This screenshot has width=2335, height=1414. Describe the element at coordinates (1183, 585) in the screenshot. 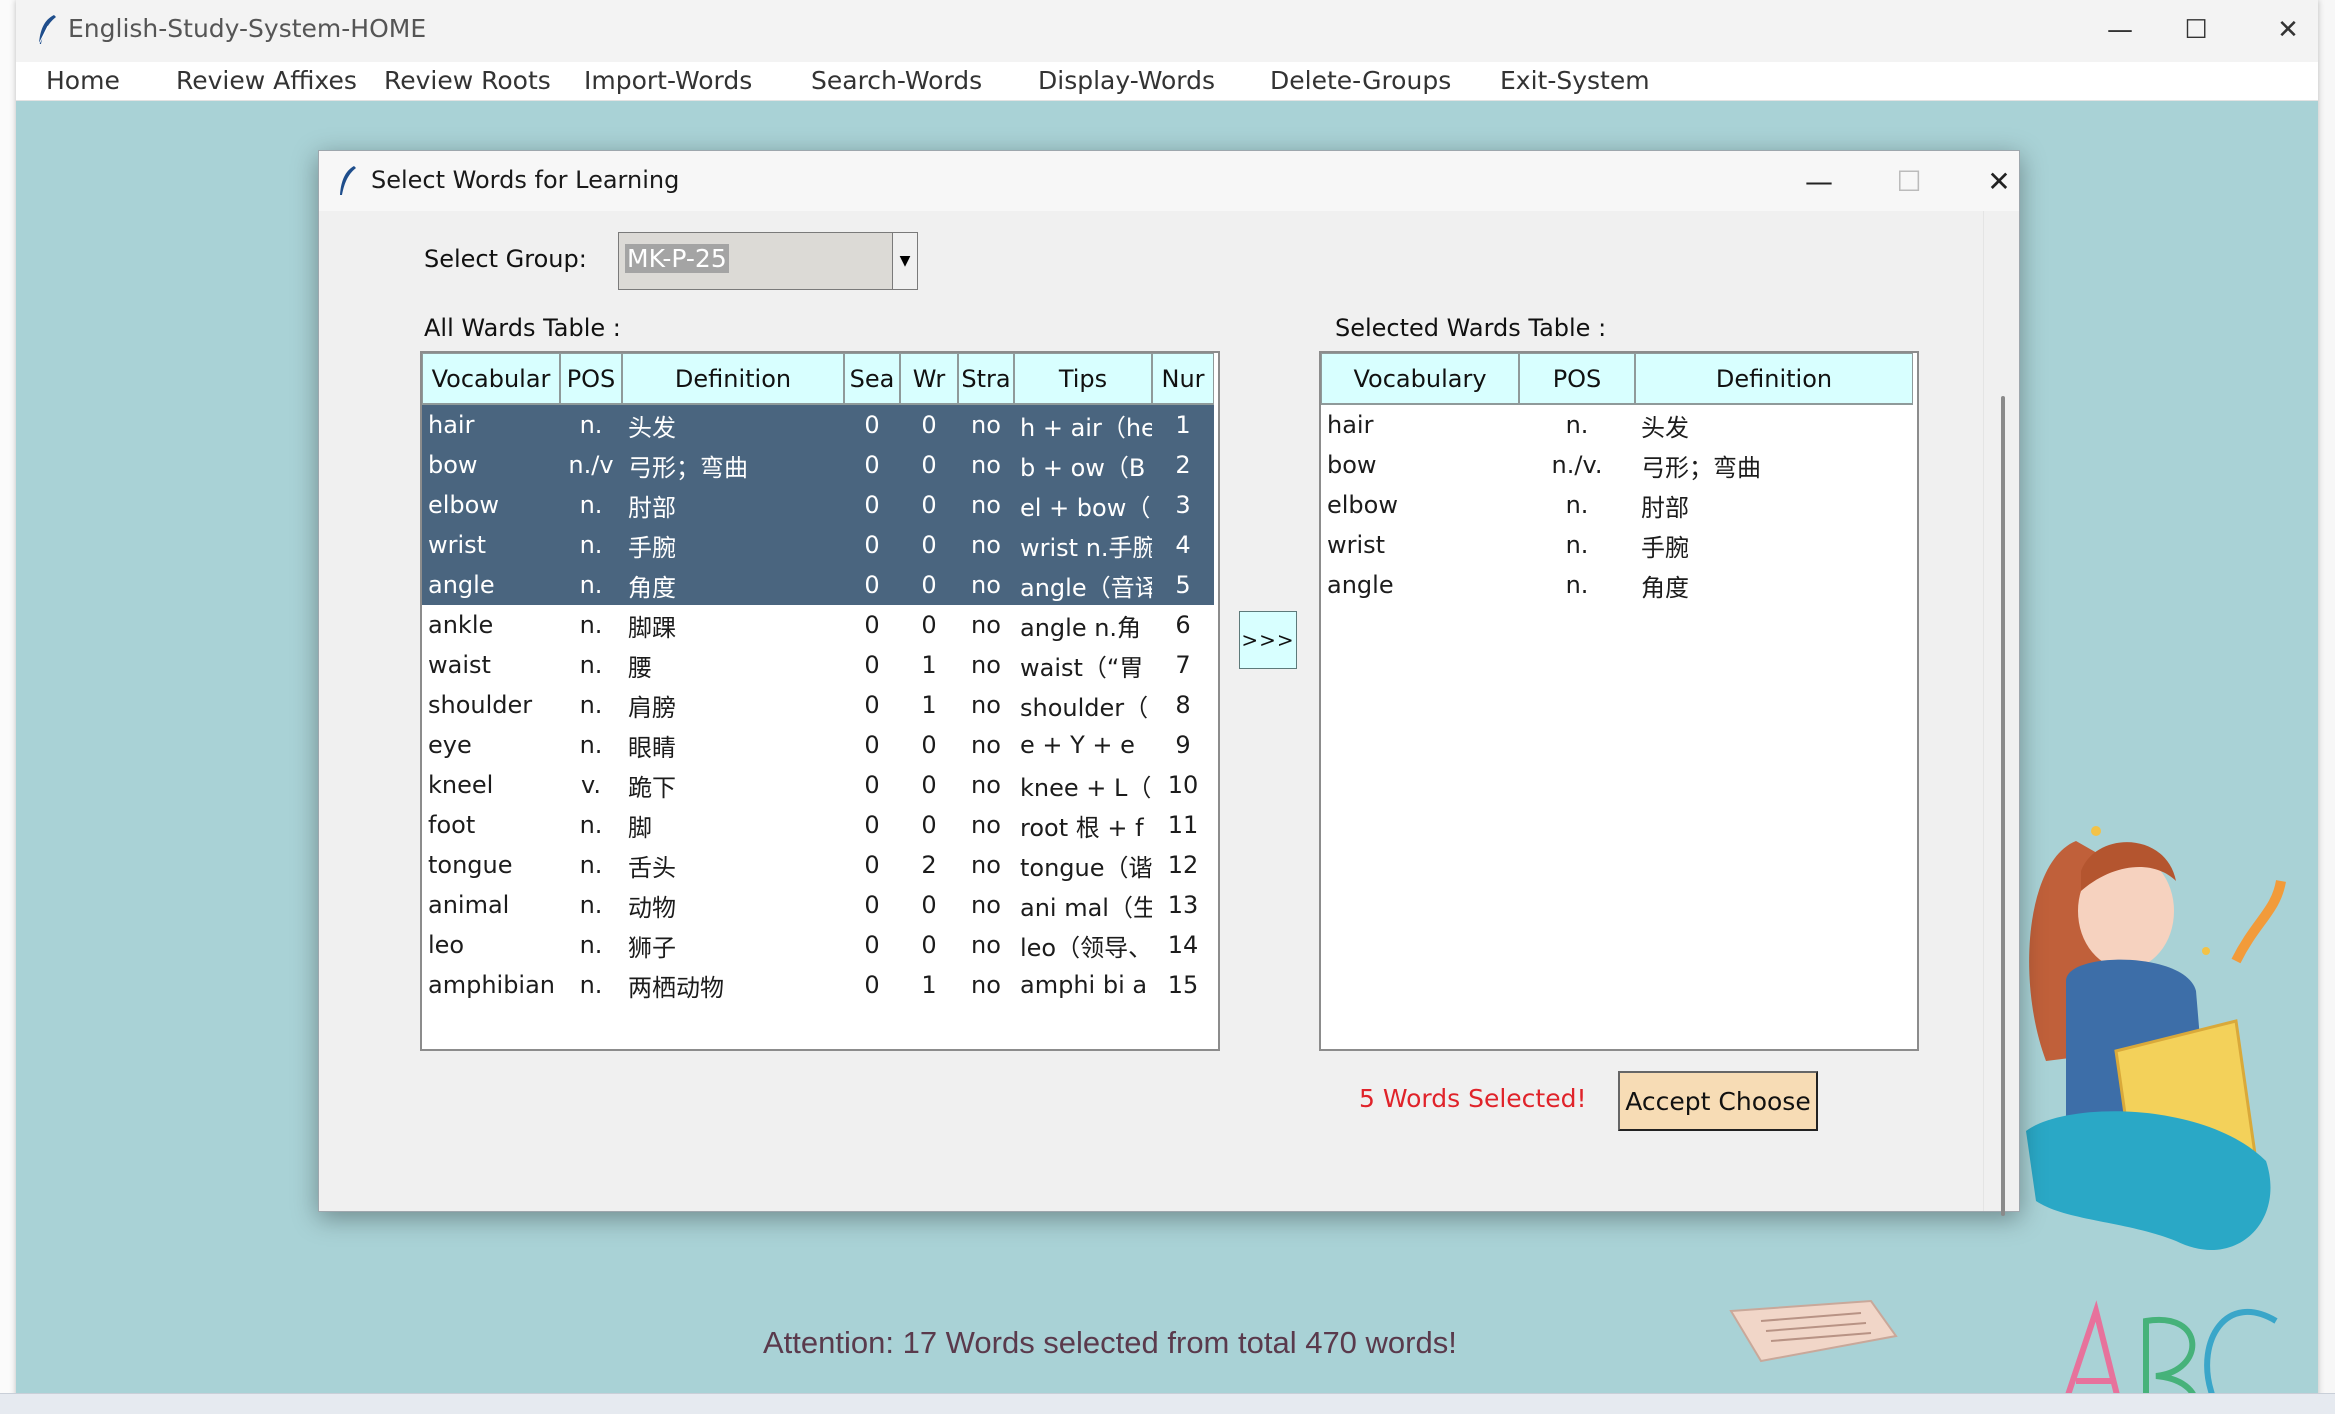

I see `cell-num: 5` at that location.